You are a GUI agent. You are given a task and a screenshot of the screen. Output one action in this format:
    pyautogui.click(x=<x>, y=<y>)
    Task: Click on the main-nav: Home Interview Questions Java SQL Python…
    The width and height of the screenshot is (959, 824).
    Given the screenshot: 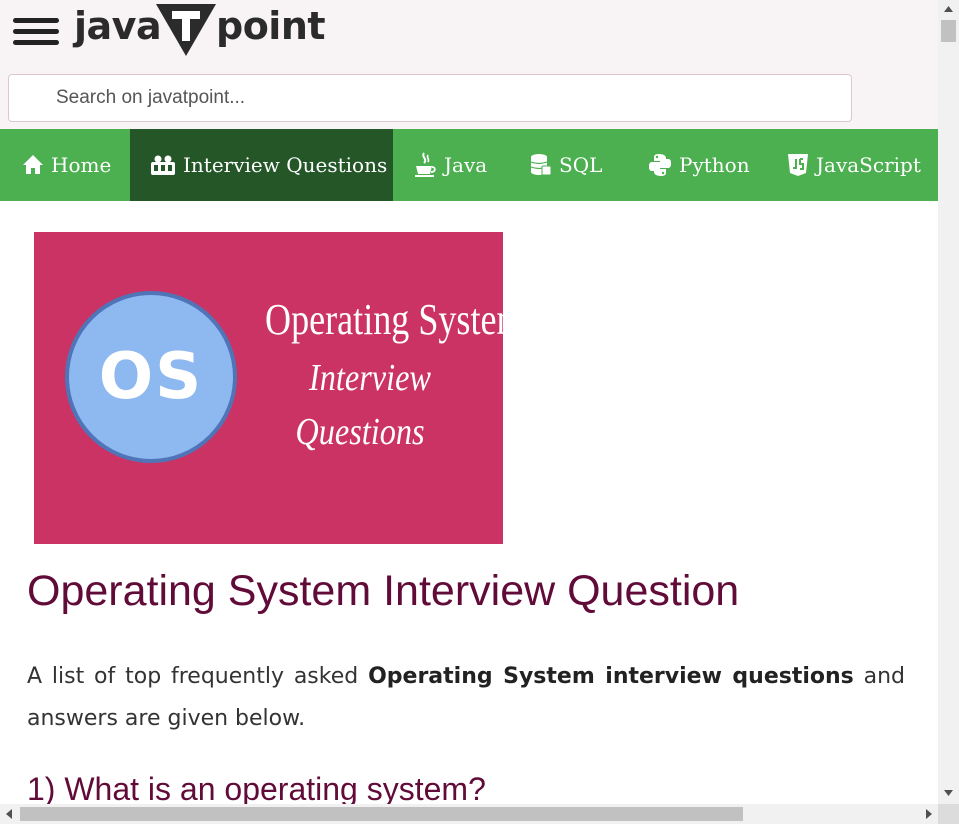 What is the action you would take?
    pyautogui.click(x=469, y=165)
    